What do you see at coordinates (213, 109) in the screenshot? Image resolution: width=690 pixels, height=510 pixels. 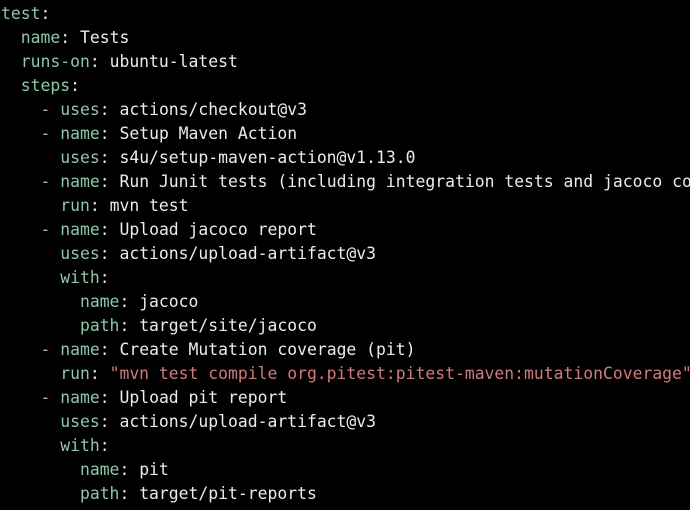 I see `yaml-value: actions/checkout@v3` at bounding box center [213, 109].